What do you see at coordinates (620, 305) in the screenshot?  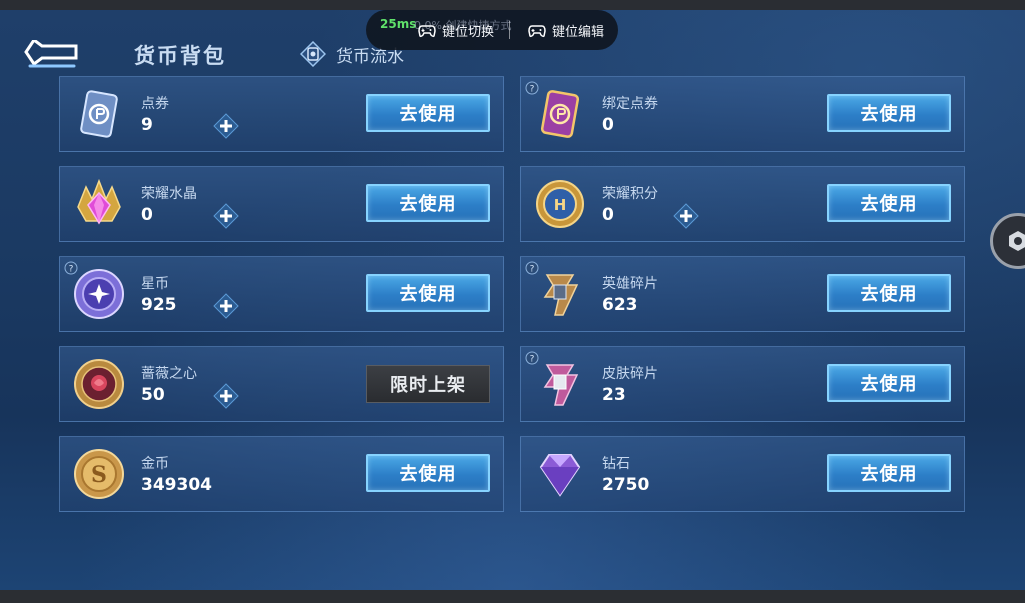 I see `currency-amount: 623` at bounding box center [620, 305].